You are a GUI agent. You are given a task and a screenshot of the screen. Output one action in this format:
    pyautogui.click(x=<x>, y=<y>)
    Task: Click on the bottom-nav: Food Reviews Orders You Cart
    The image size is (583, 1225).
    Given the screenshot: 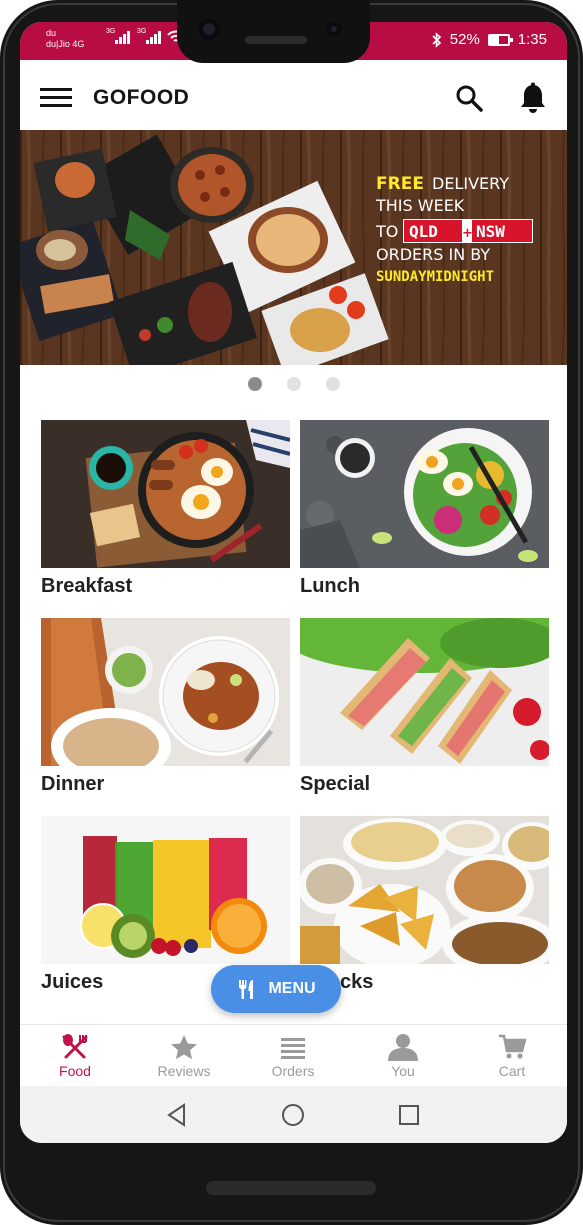 What is the action you would take?
    pyautogui.click(x=293, y=1055)
    